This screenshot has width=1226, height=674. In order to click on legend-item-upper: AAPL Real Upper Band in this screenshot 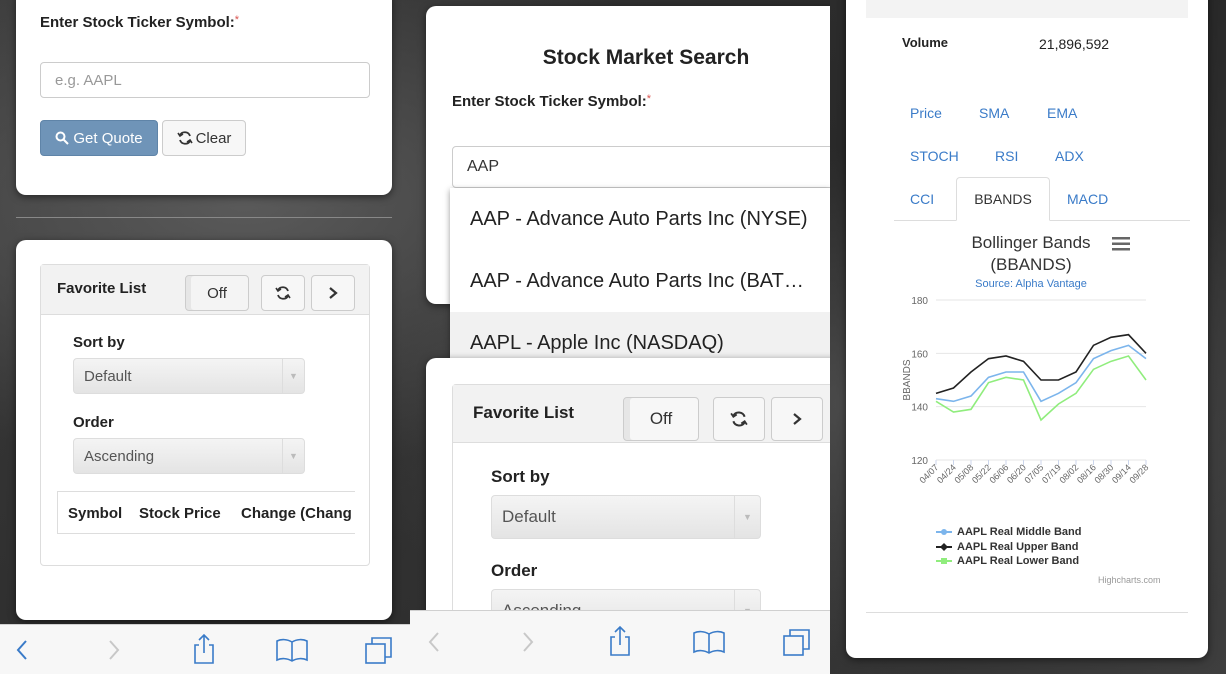, I will do `click(1007, 547)`.